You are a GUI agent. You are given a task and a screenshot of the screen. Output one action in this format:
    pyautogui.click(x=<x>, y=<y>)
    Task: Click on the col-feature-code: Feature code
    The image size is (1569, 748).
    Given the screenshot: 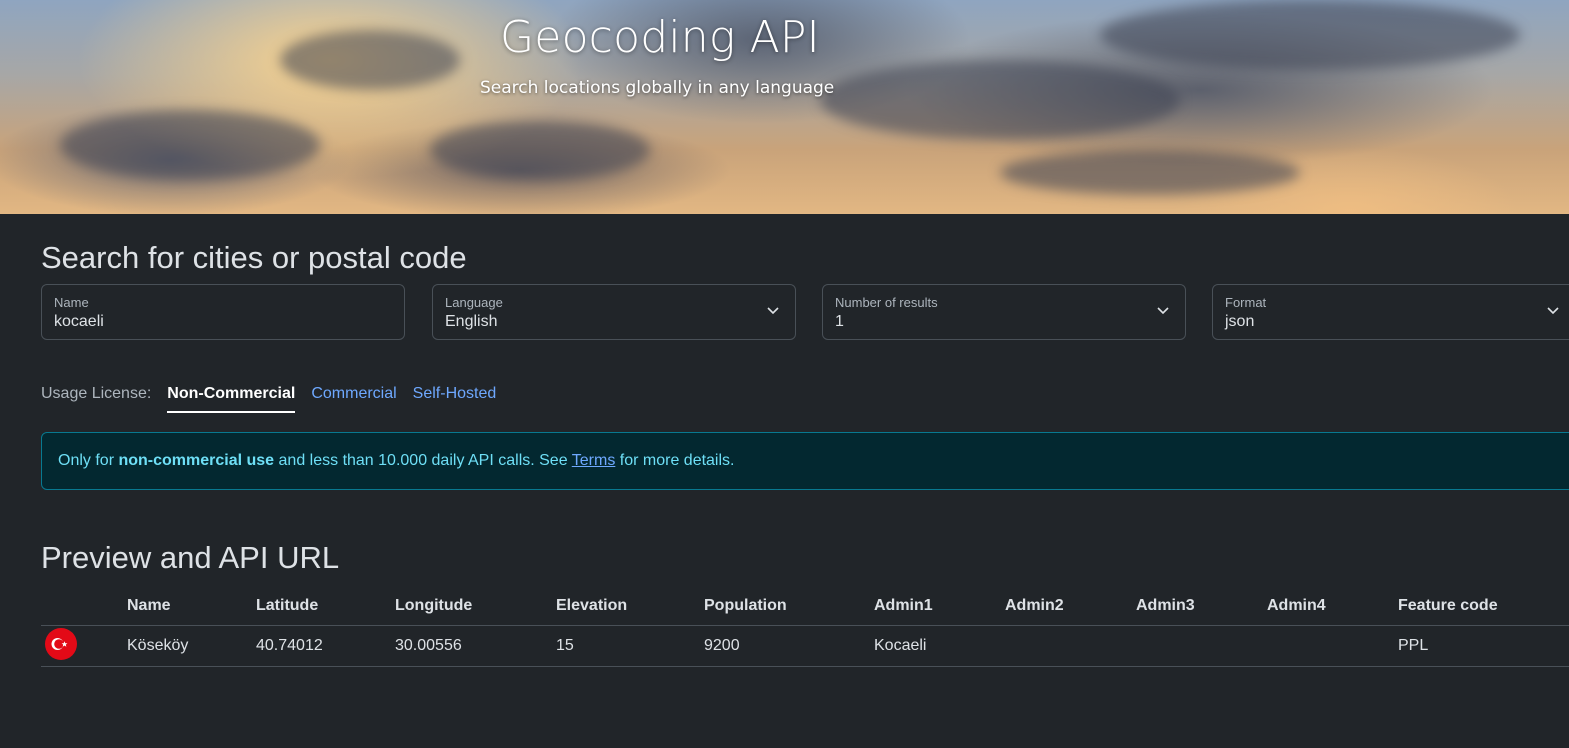 What is the action you would take?
    pyautogui.click(x=1479, y=606)
    